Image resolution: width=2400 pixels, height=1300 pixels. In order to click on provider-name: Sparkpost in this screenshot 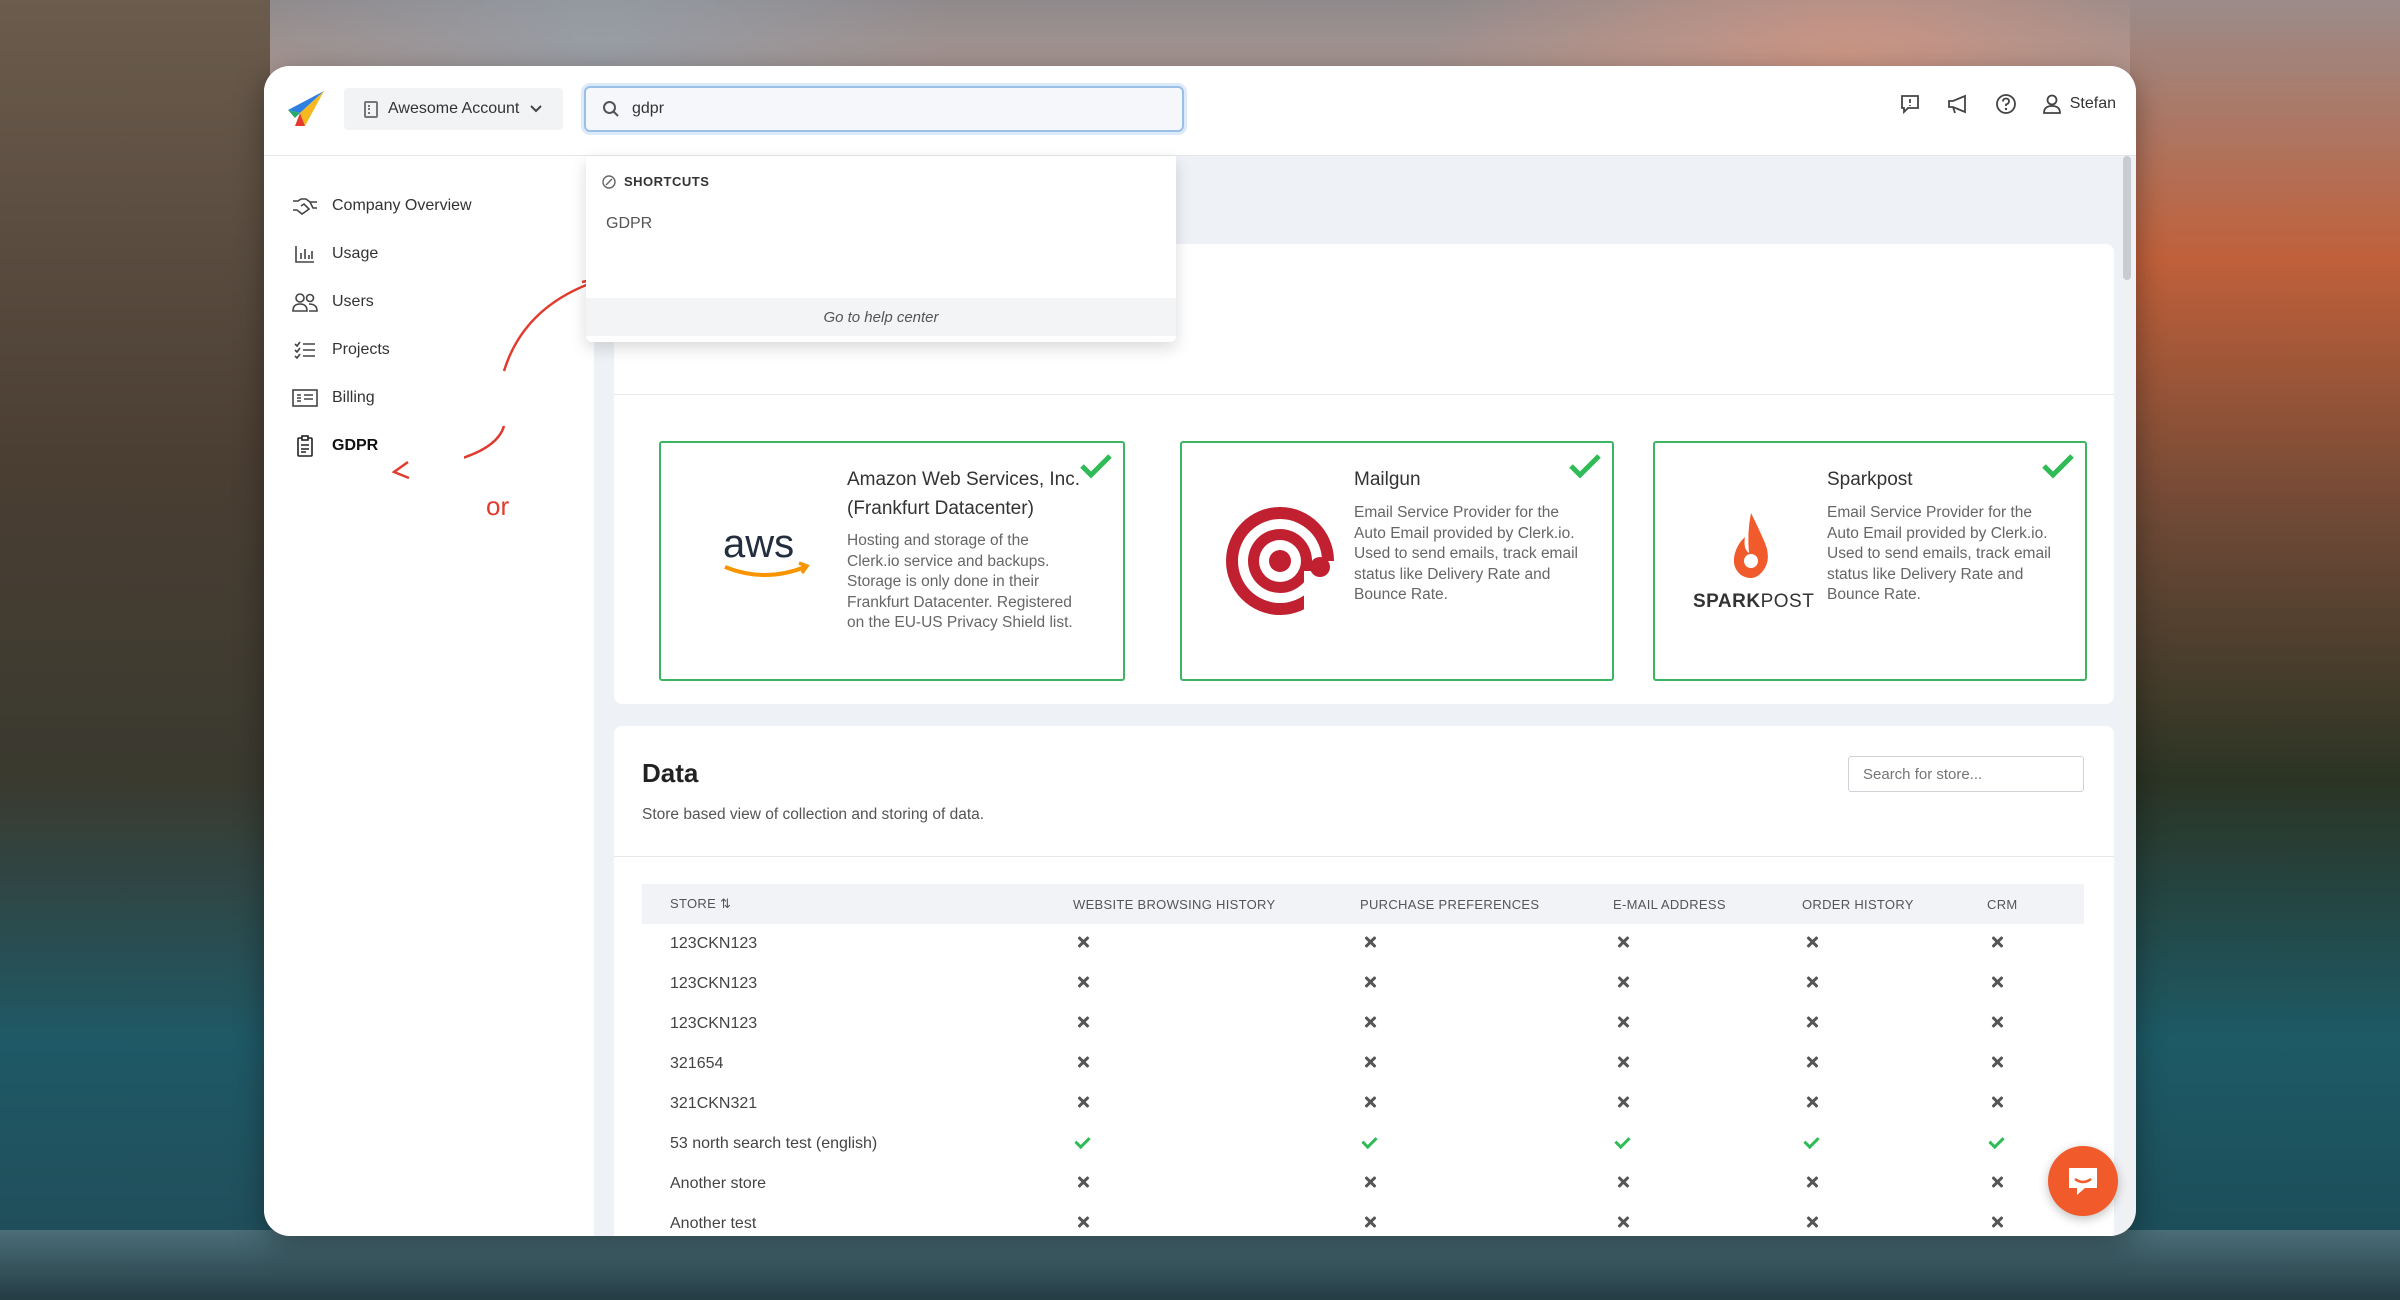, I will do `click(1870, 479)`.